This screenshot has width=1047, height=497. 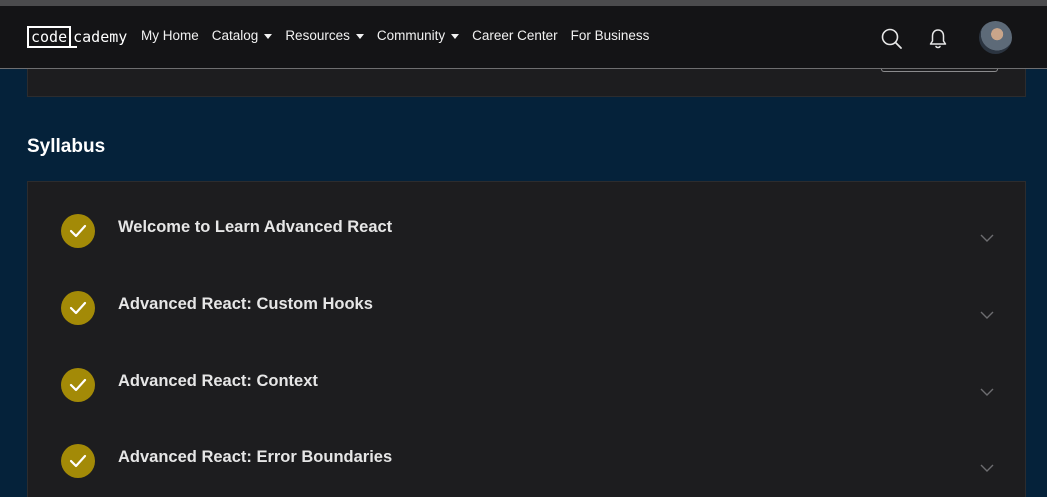 I want to click on module-title: Advanced React: Context, so click(x=218, y=381).